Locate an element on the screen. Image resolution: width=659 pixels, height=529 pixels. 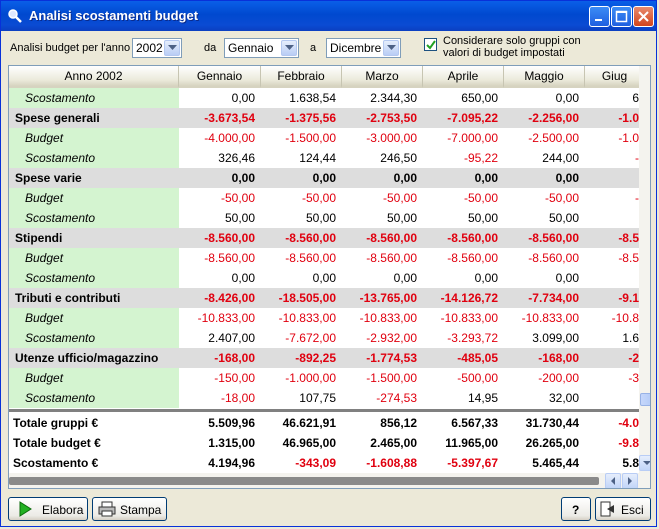
value-cell: - is located at coordinates (637, 158).